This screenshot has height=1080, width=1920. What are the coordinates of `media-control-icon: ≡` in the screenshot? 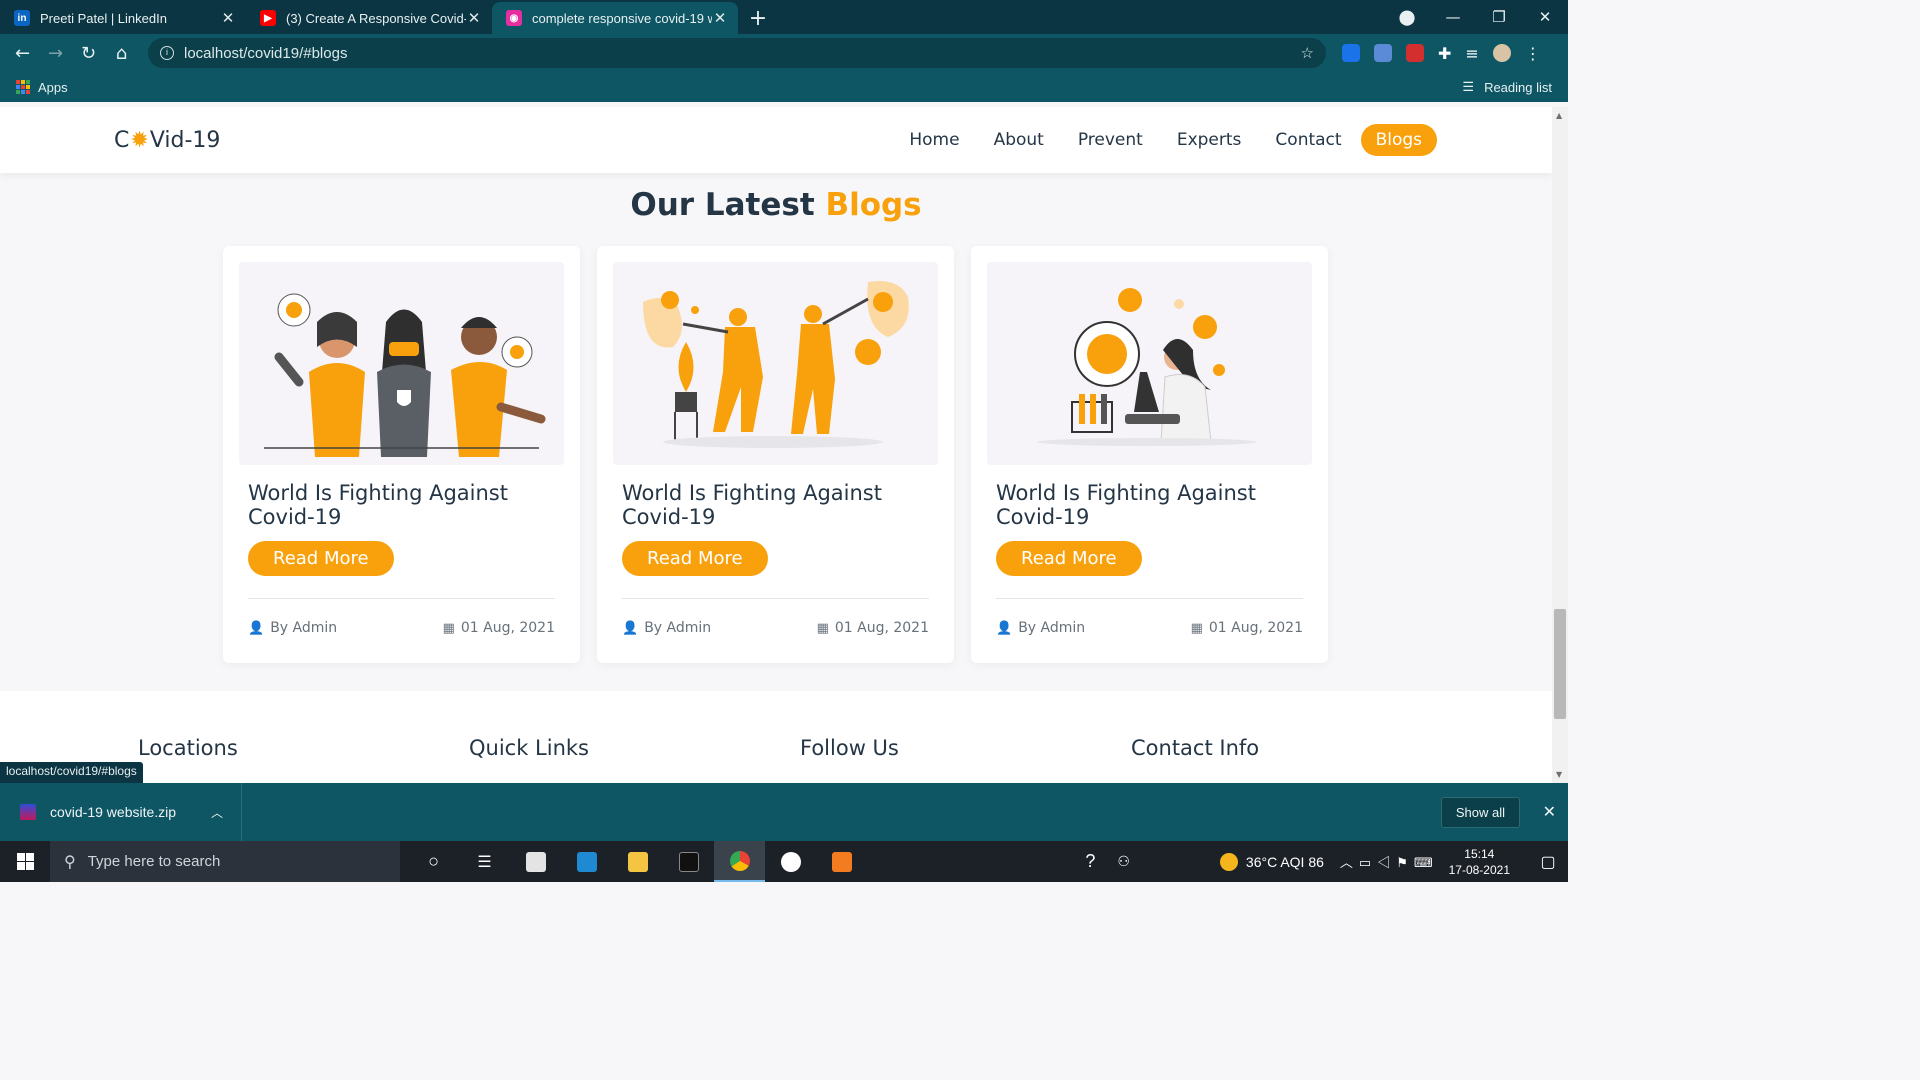 It's located at (1471, 53).